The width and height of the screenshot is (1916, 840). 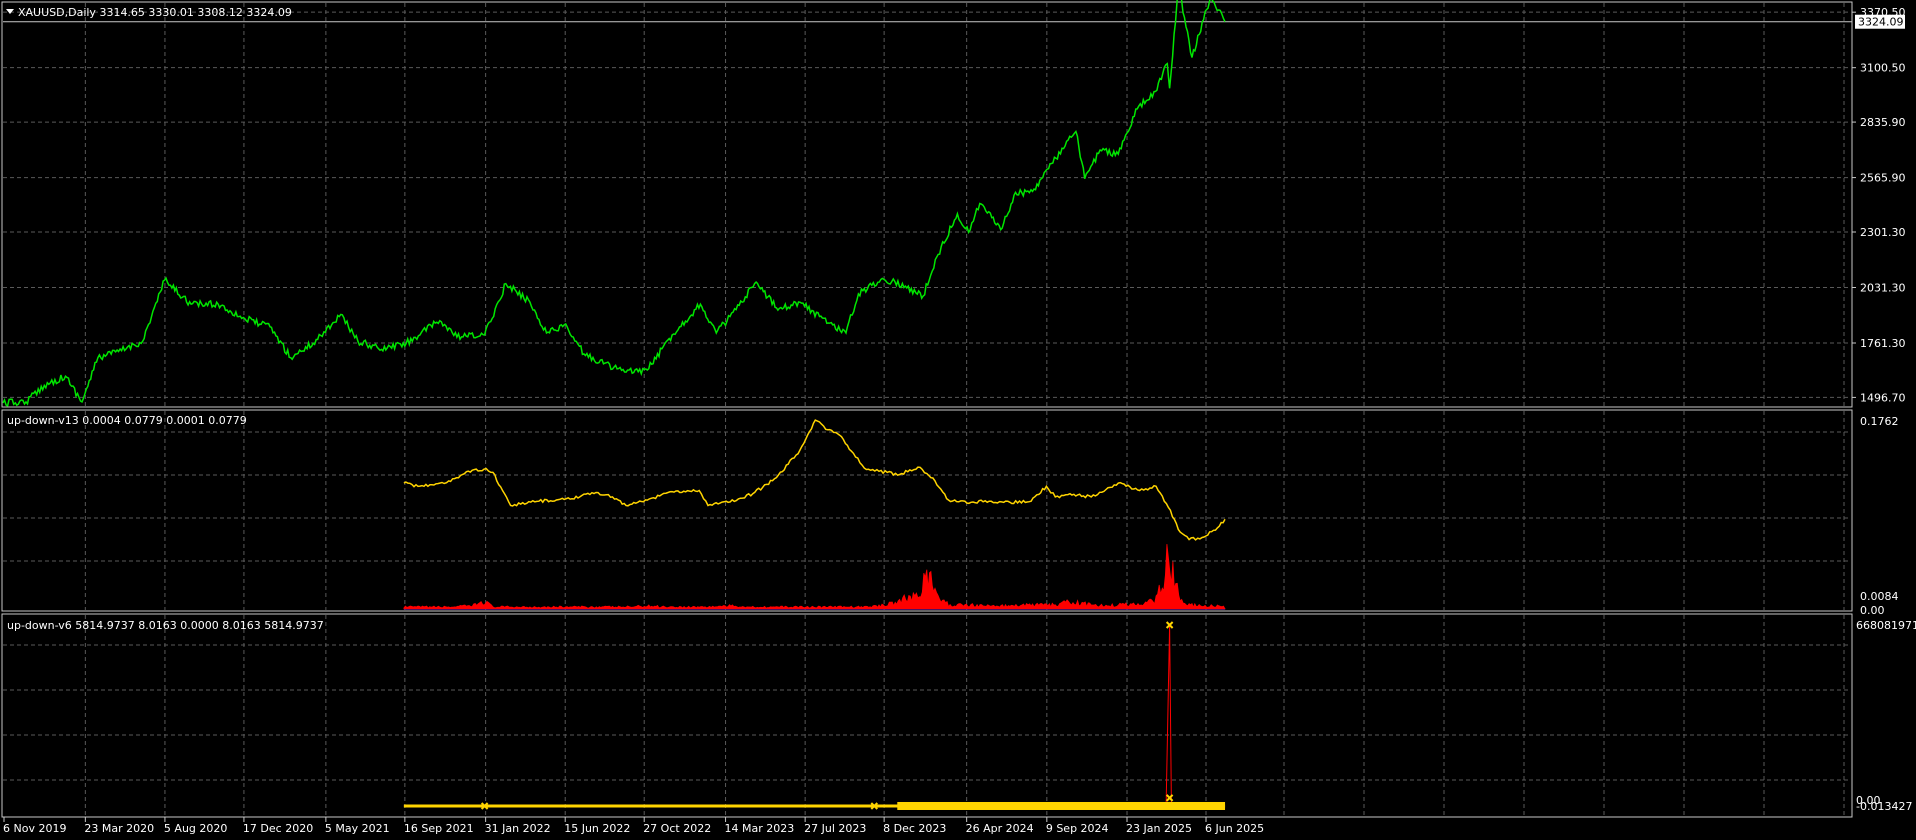 I want to click on main-y-label: 2031.30, so click(x=1883, y=287).